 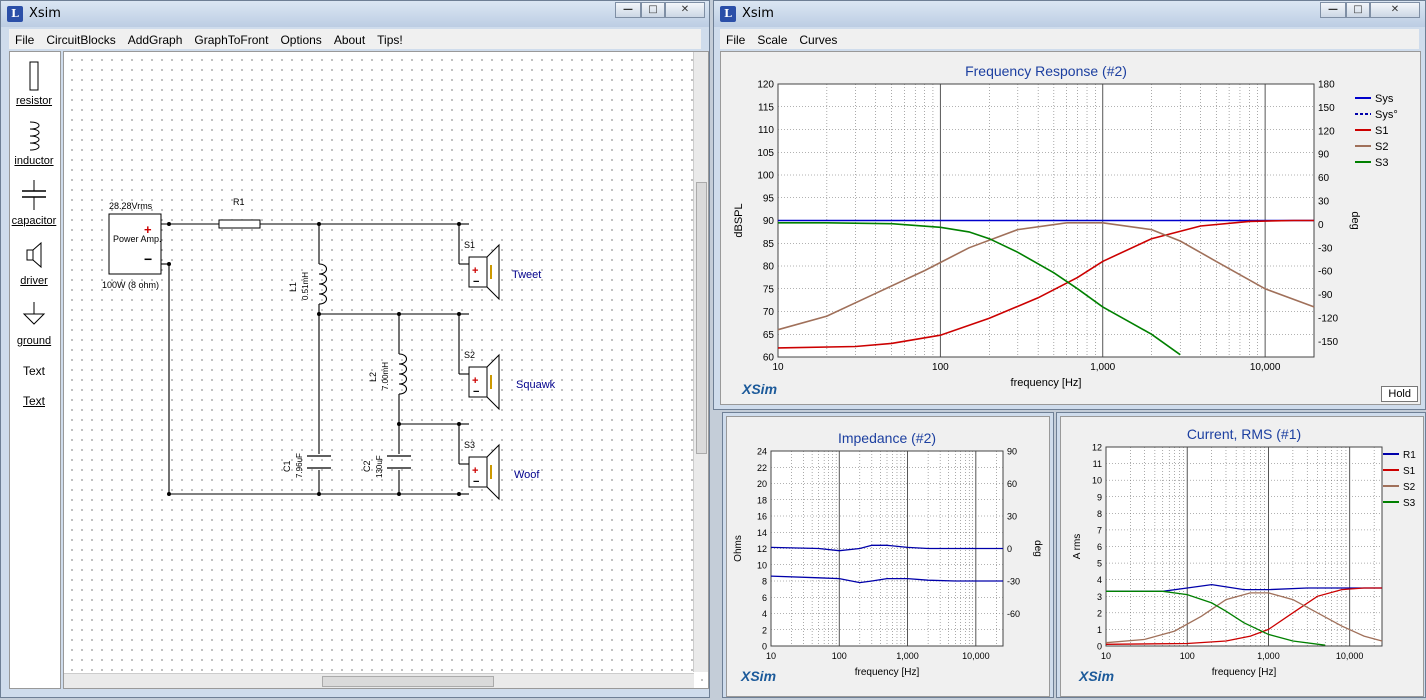 What do you see at coordinates (390, 40) in the screenshot?
I see `main-menu-tips: Tips!` at bounding box center [390, 40].